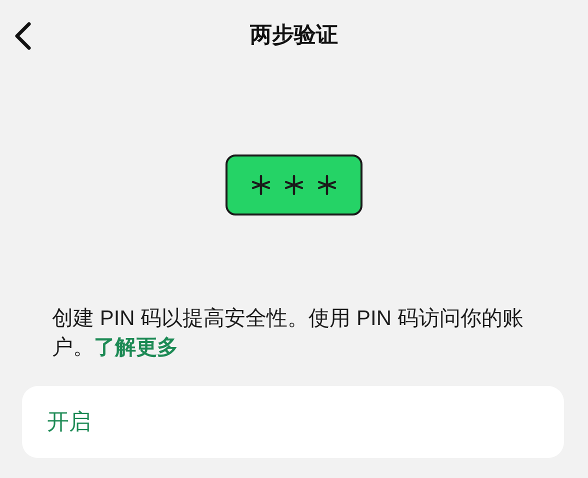 This screenshot has height=478, width=588. Describe the element at coordinates (288, 333) in the screenshot. I see `description-text: 创建 PIN 码以提高安全性。使用 PIN 码访问你的账户。了解更多` at that location.